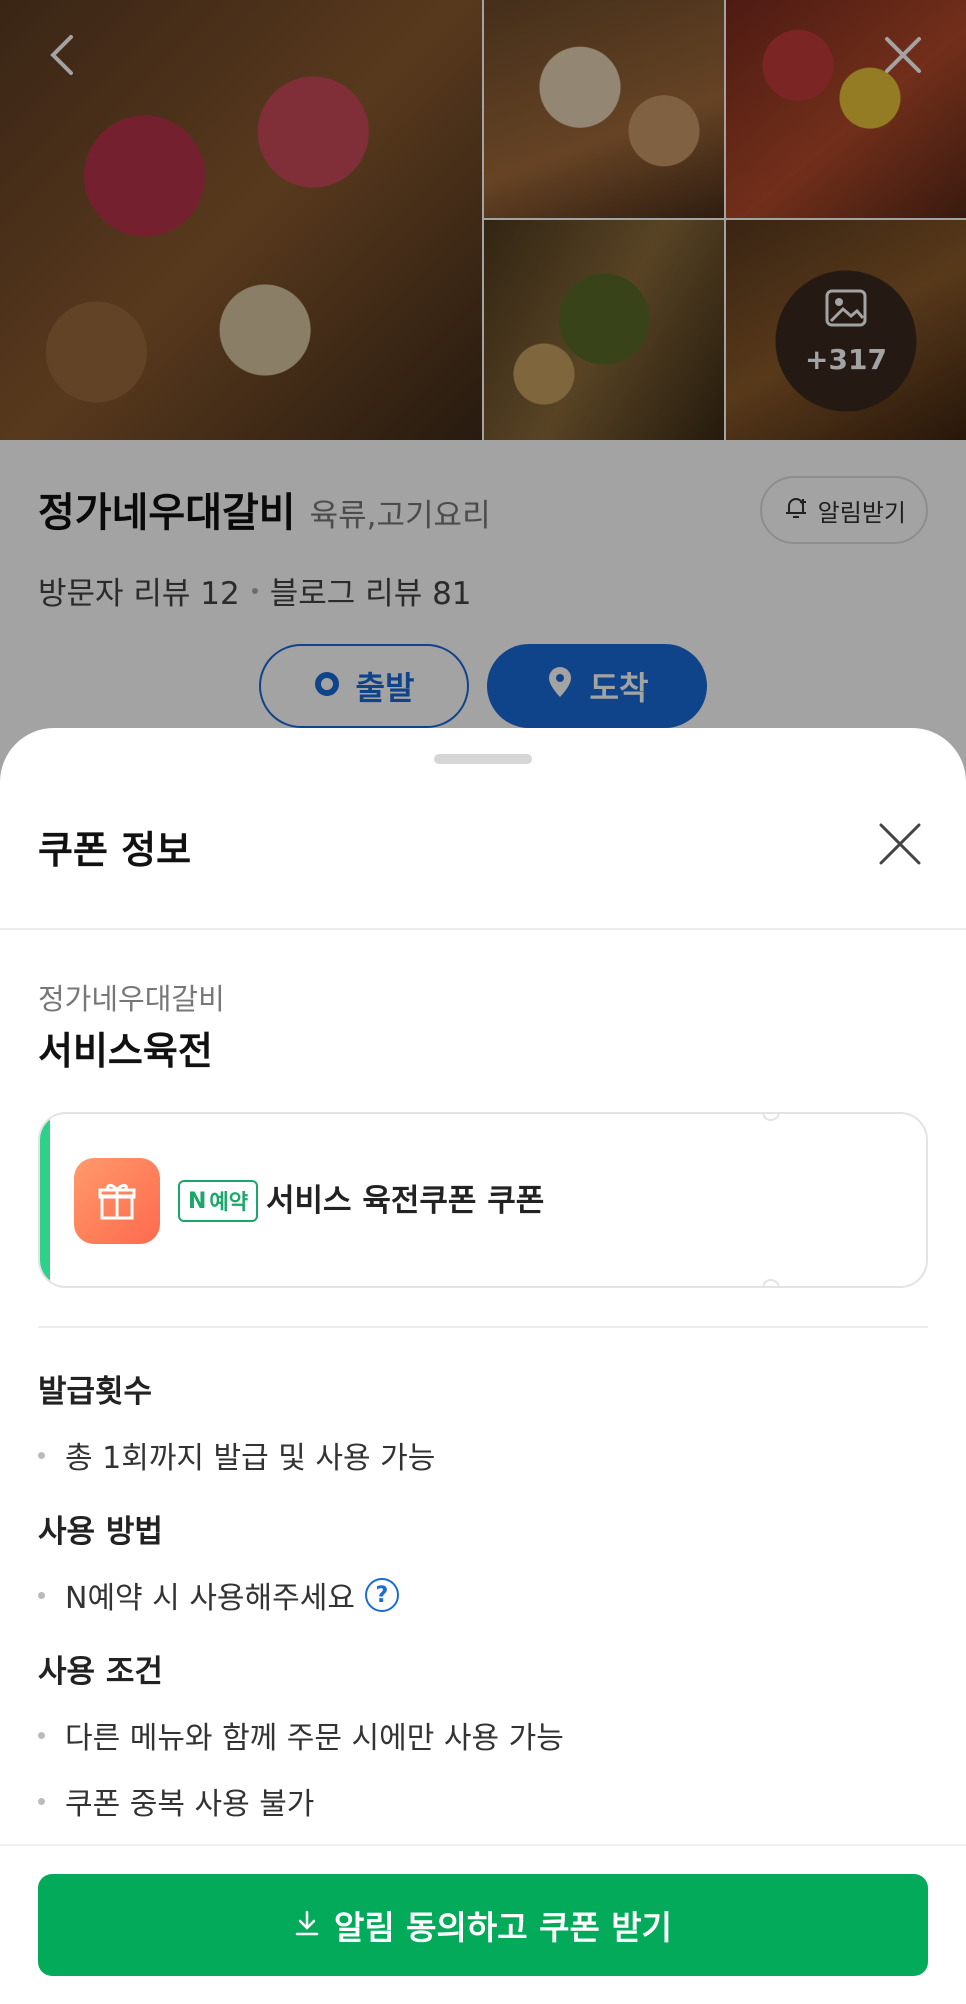 This screenshot has width=966, height=2004. What do you see at coordinates (131, 999) in the screenshot?
I see `coupon-store-name: 정가네우대갈비` at bounding box center [131, 999].